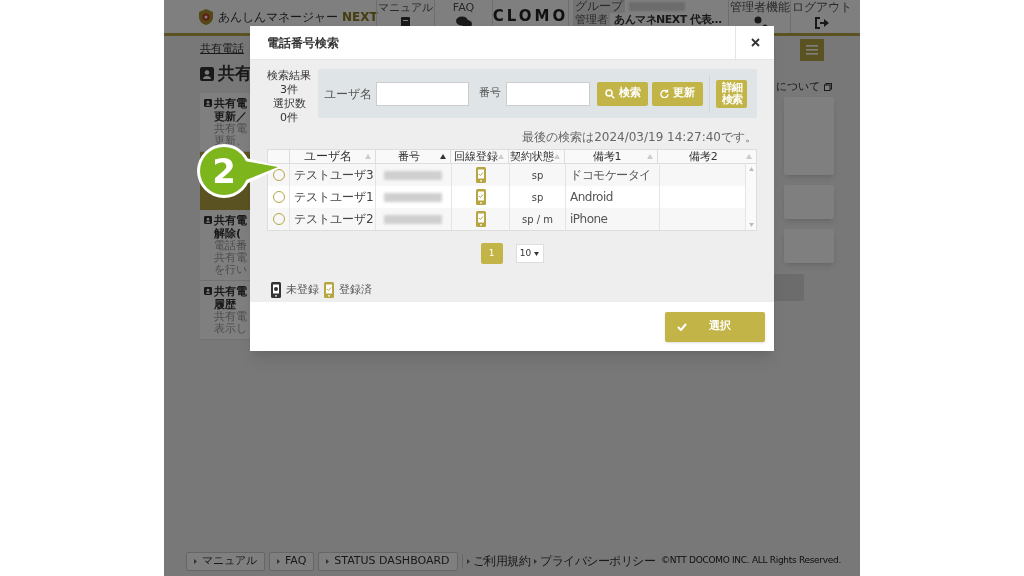  What do you see at coordinates (507, 219) in the screenshot?
I see `table-row: テストユーザ2 sp / m iPhone` at bounding box center [507, 219].